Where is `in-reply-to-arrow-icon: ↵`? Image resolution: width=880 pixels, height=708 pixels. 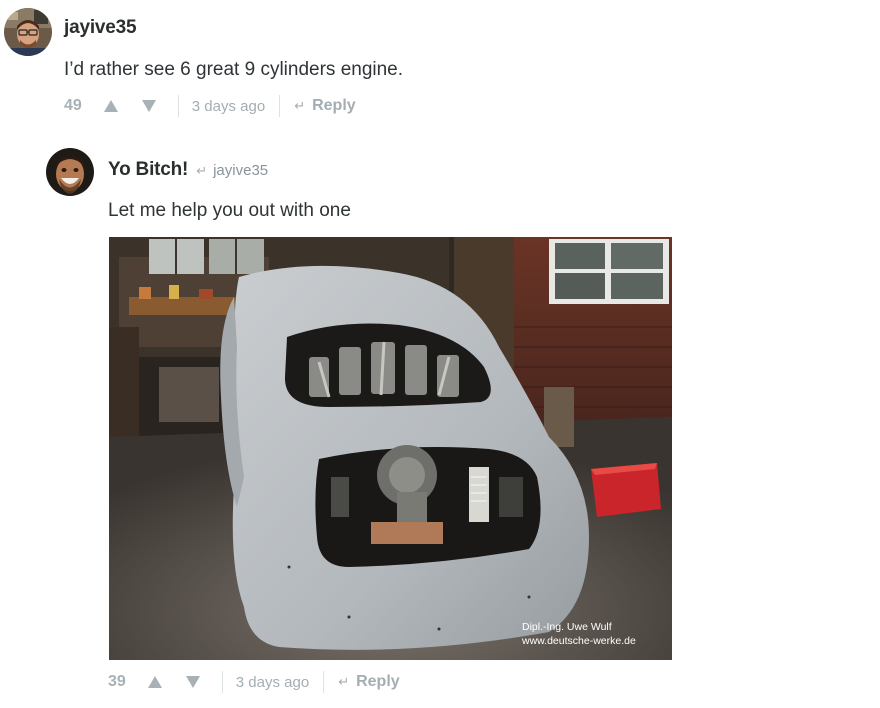
in-reply-to-arrow-icon: ↵ is located at coordinates (202, 170).